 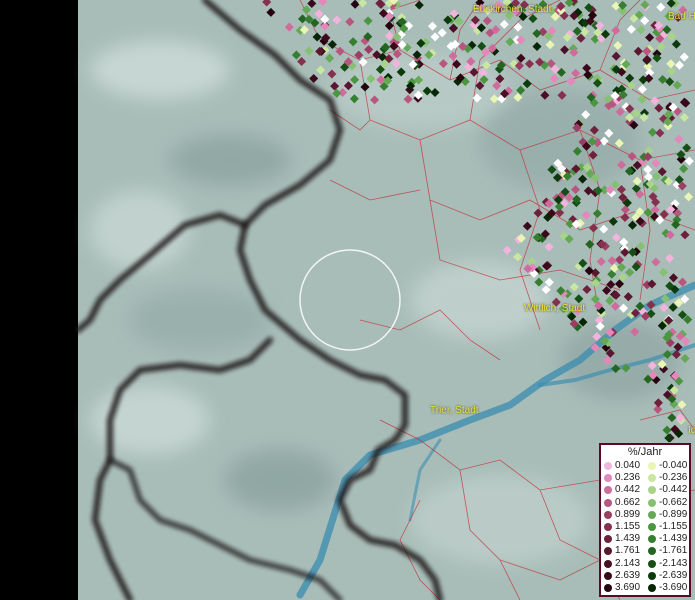 I want to click on legend-label: 0.442, so click(x=628, y=490).